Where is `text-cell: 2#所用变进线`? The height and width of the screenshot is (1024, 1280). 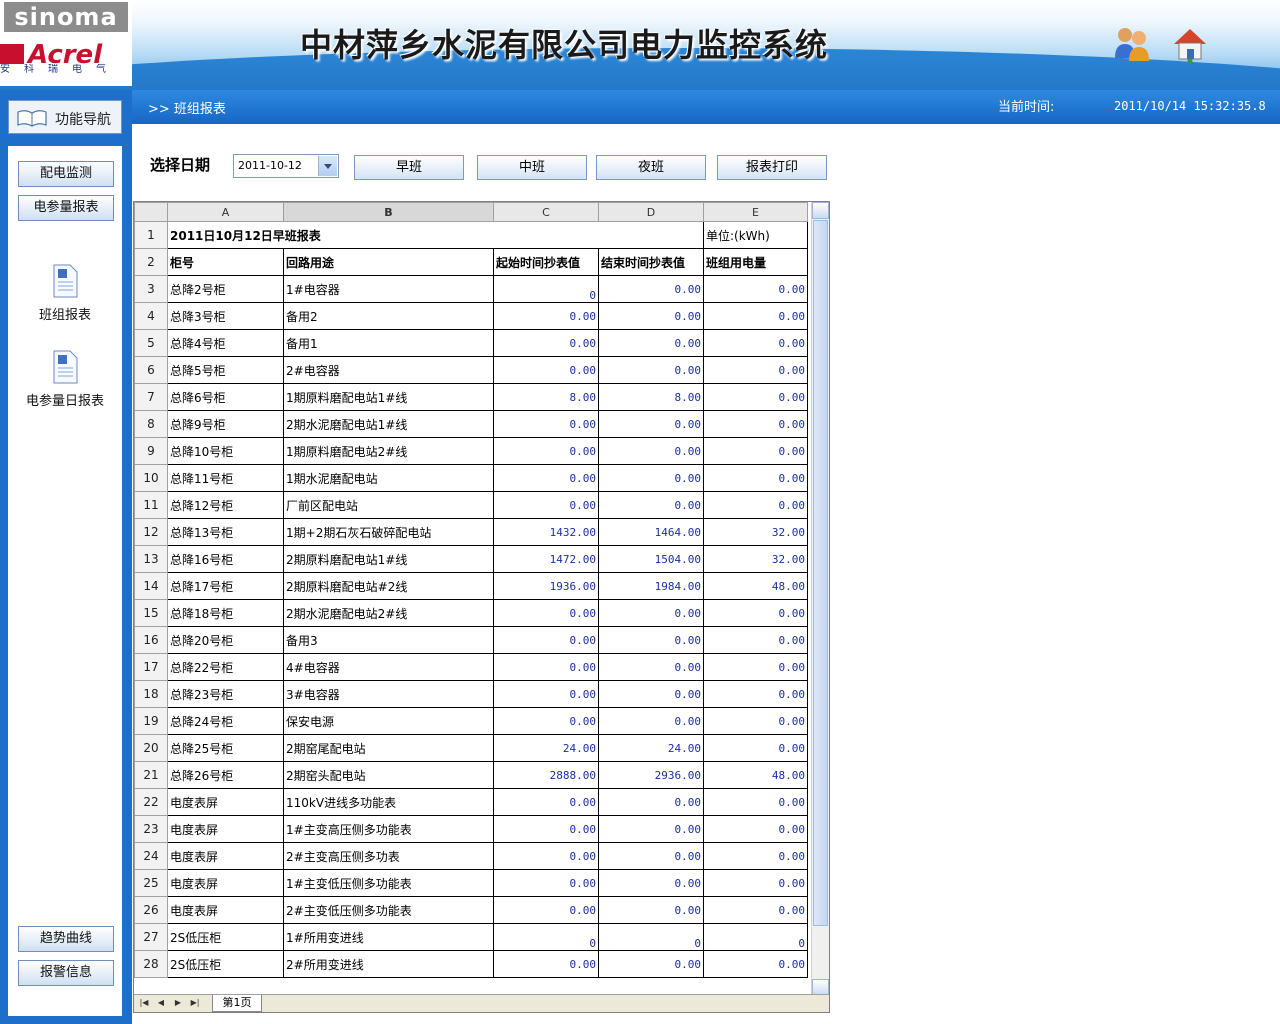 text-cell: 2#所用变进线 is located at coordinates (388, 964).